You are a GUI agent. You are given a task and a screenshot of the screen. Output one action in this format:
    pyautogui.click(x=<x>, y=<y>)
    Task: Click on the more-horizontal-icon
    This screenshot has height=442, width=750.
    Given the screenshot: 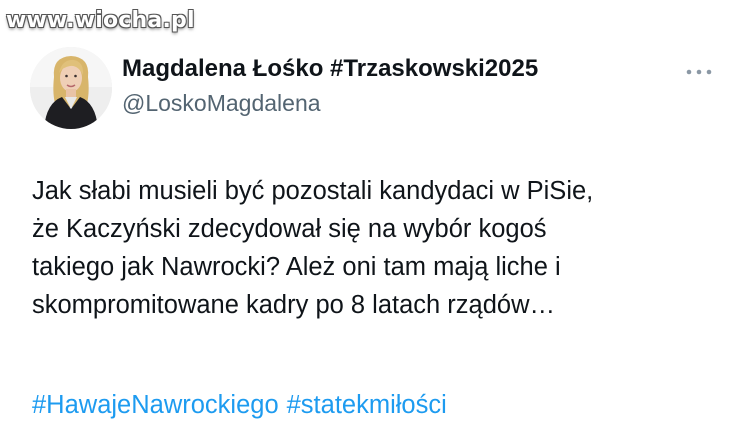 What is the action you would take?
    pyautogui.click(x=699, y=72)
    